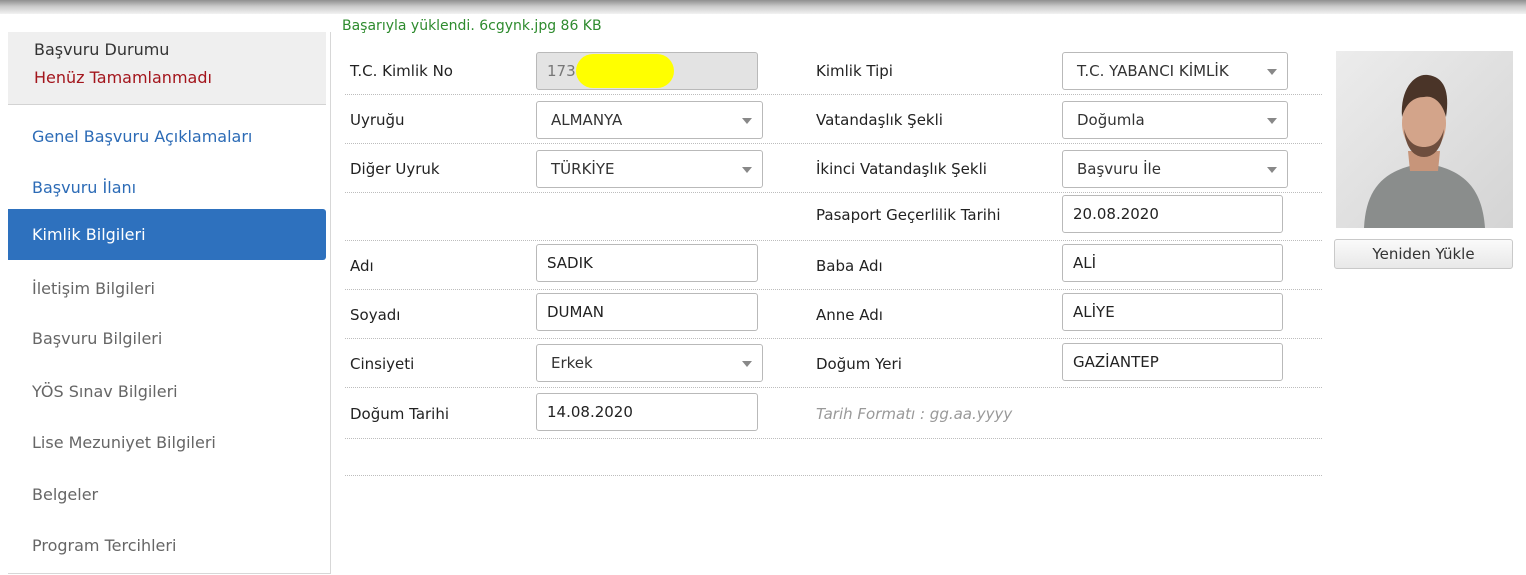 The height and width of the screenshot is (575, 1526). What do you see at coordinates (400, 414) in the screenshot?
I see `dogum-tarihi-label: Doğum Tarihi` at bounding box center [400, 414].